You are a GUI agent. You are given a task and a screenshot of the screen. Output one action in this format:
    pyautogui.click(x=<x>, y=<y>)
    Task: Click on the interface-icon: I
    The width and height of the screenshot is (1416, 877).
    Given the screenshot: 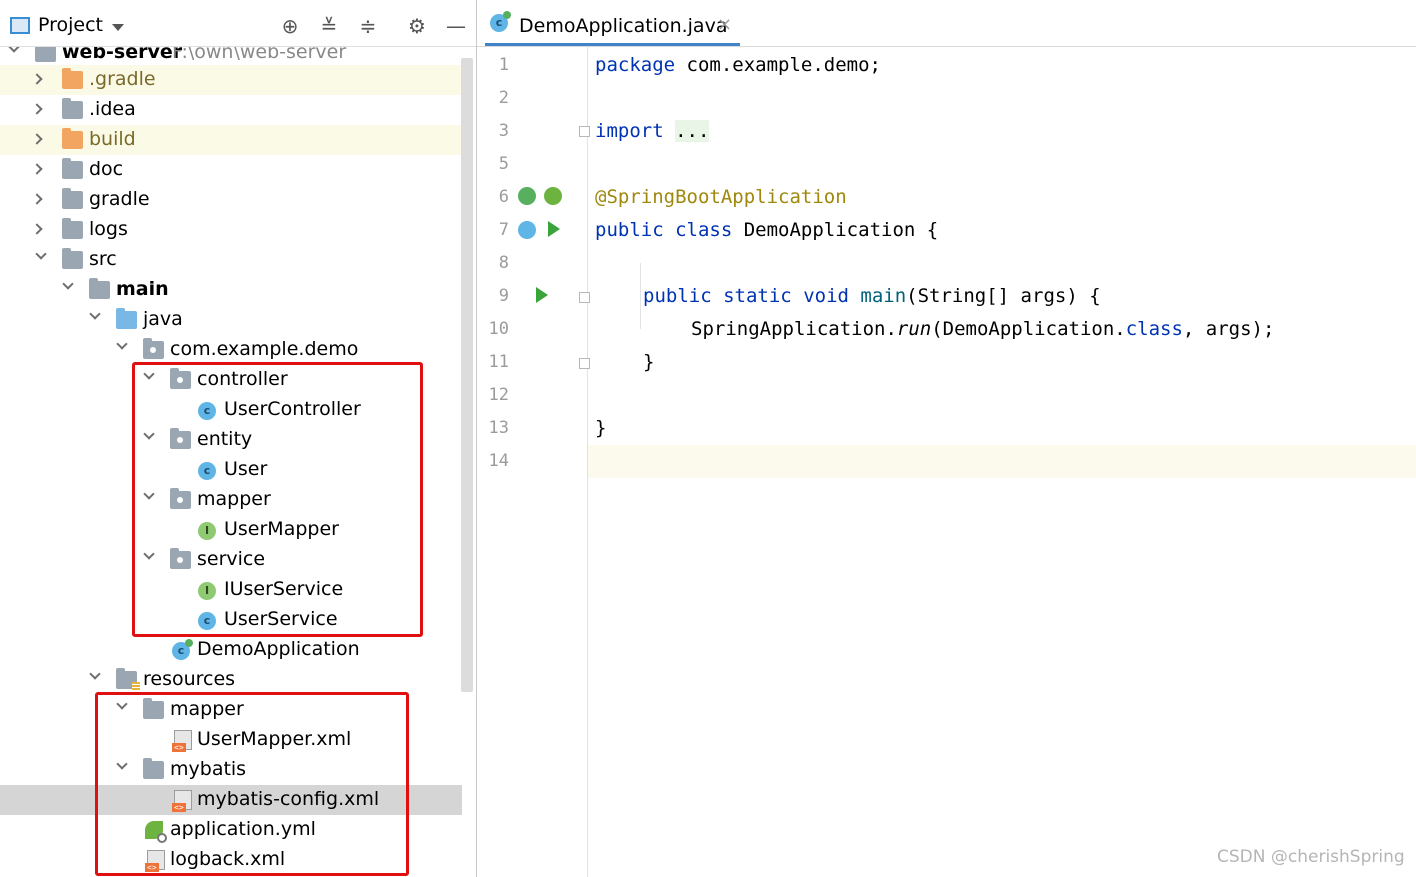 What is the action you would take?
    pyautogui.click(x=207, y=531)
    